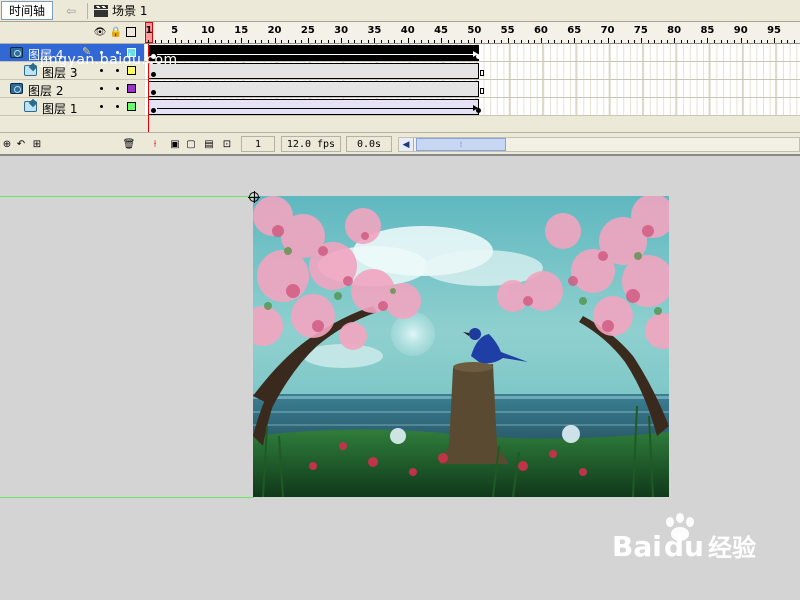  Describe the element at coordinates (21, 144) in the screenshot. I see `add-motion-guide-icon: ↶` at that location.